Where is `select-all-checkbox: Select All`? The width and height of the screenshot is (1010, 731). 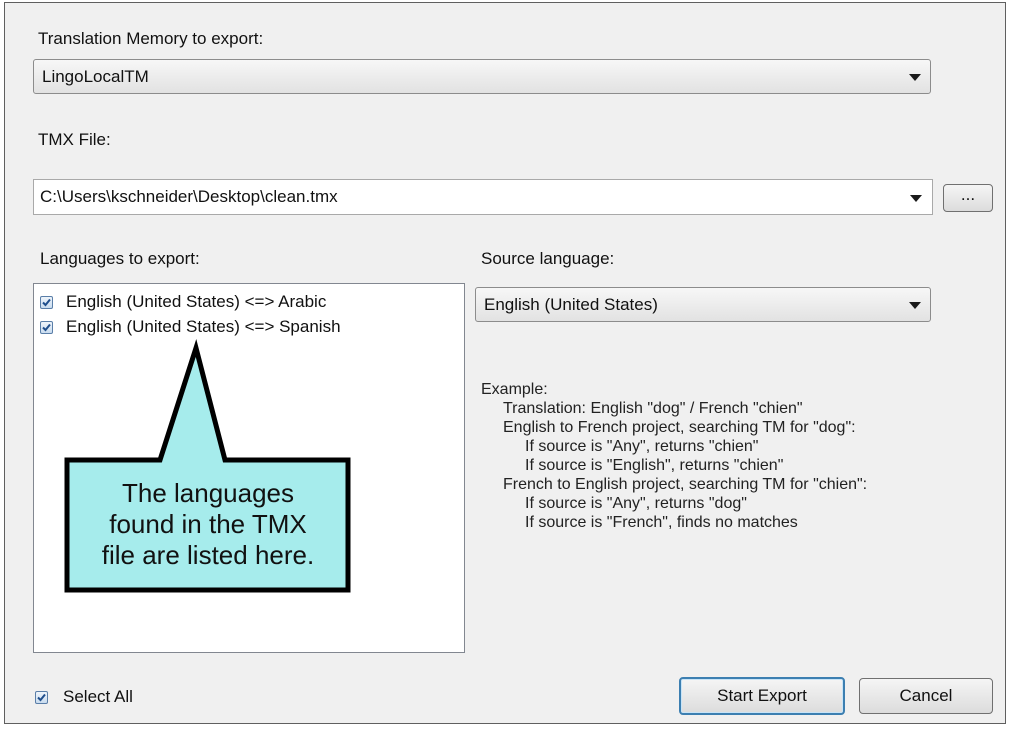
select-all-checkbox: Select All is located at coordinates (103, 698).